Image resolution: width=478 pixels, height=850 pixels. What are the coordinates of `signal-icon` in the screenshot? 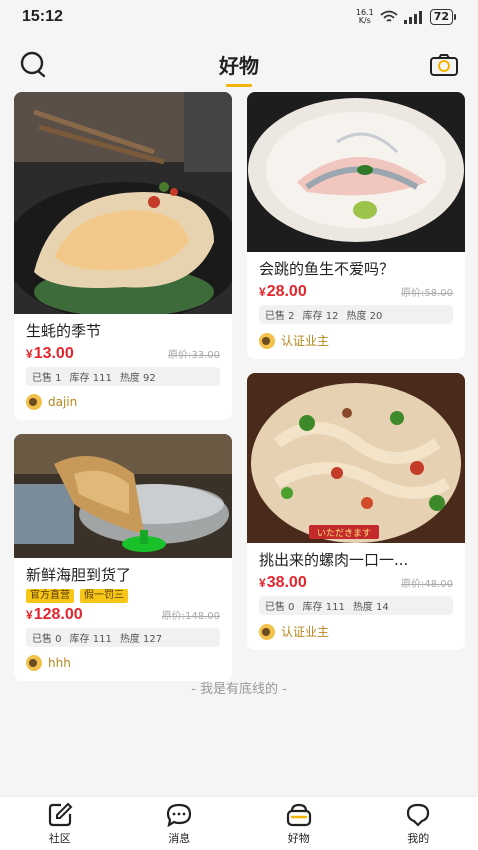 It's located at (412, 17).